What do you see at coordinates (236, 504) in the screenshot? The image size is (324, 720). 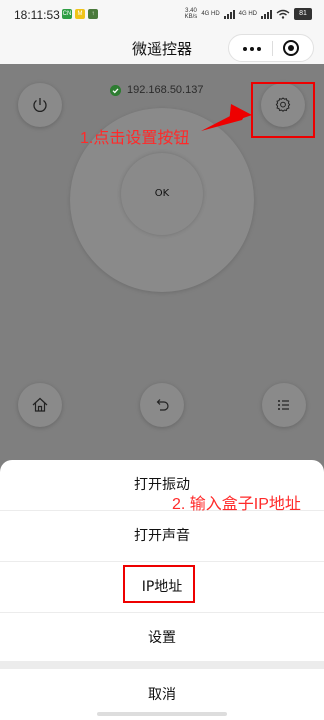 I see `annotation-step-2: 2. 输入盒子IP地址` at bounding box center [236, 504].